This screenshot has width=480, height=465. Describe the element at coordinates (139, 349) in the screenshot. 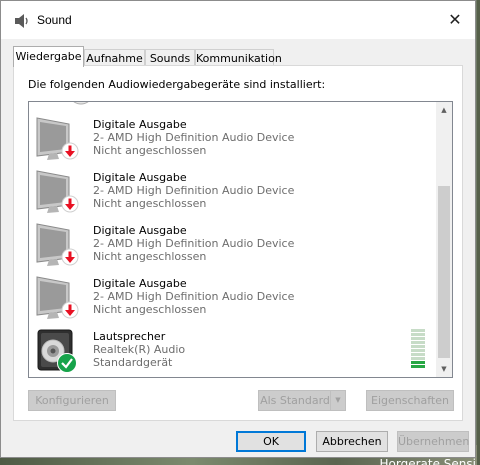

I see `device-driver: Realtek(R) Audio` at that location.